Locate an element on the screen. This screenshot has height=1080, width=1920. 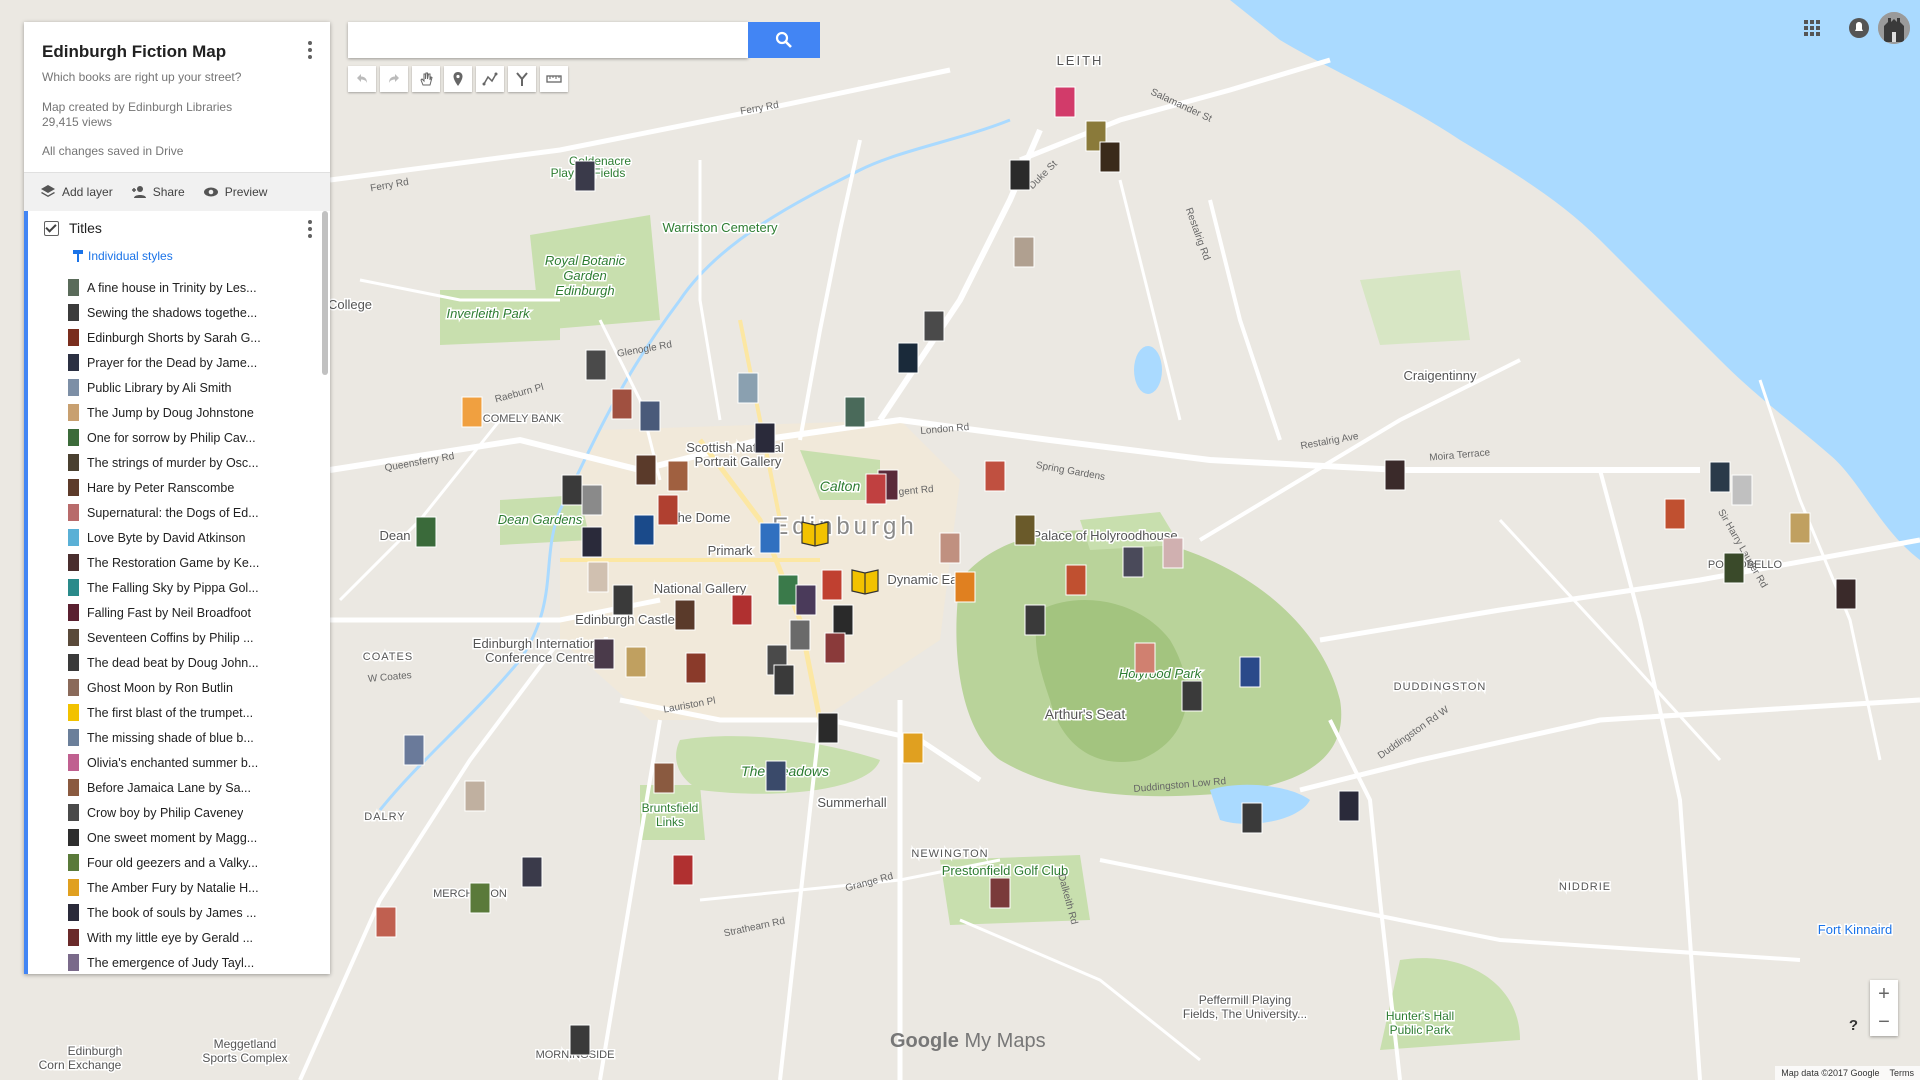
zoom-in-button: + is located at coordinates (1884, 994).